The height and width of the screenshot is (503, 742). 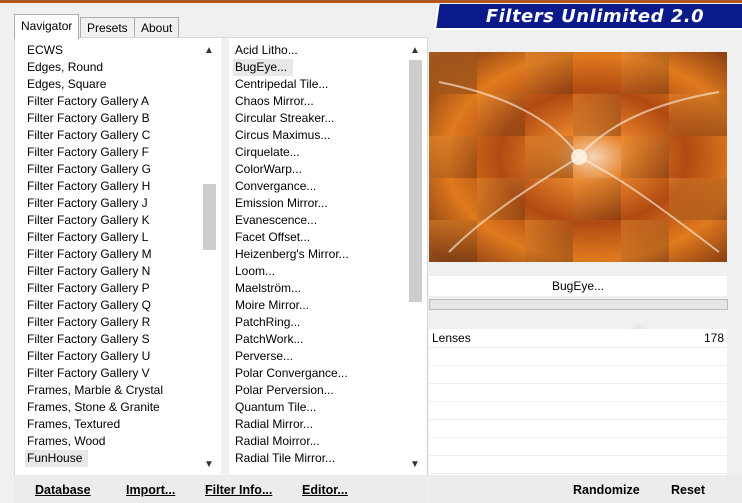 I want to click on filter-scroll-thumb, so click(x=415, y=181).